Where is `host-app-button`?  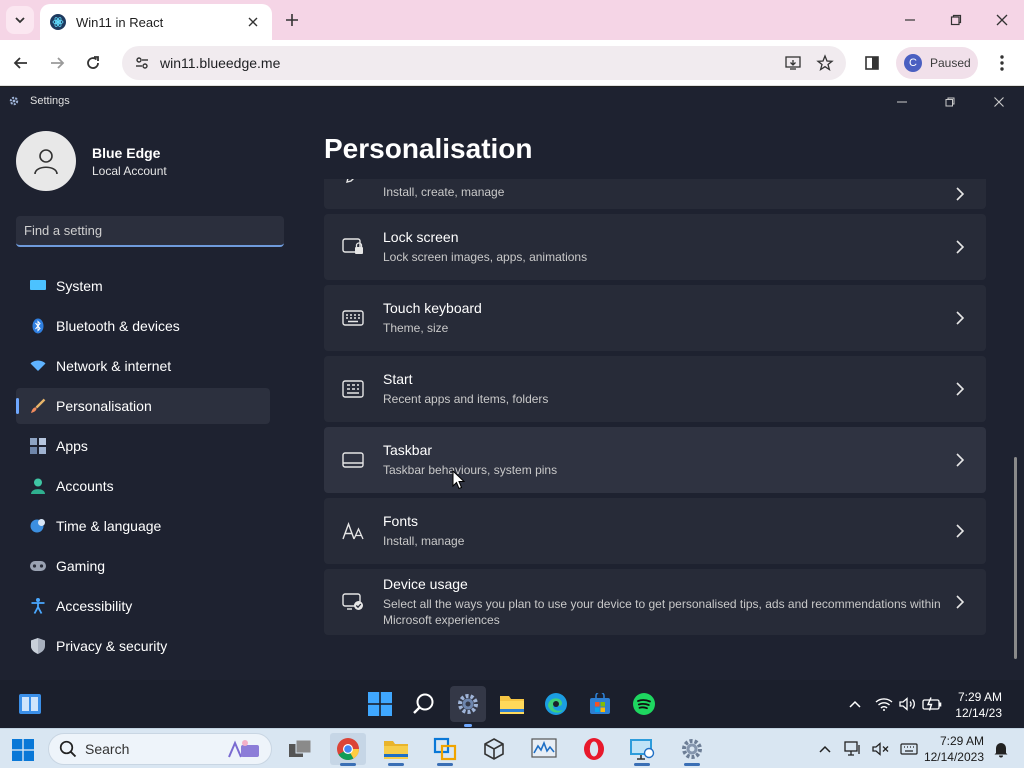
host-app-button is located at coordinates (445, 749).